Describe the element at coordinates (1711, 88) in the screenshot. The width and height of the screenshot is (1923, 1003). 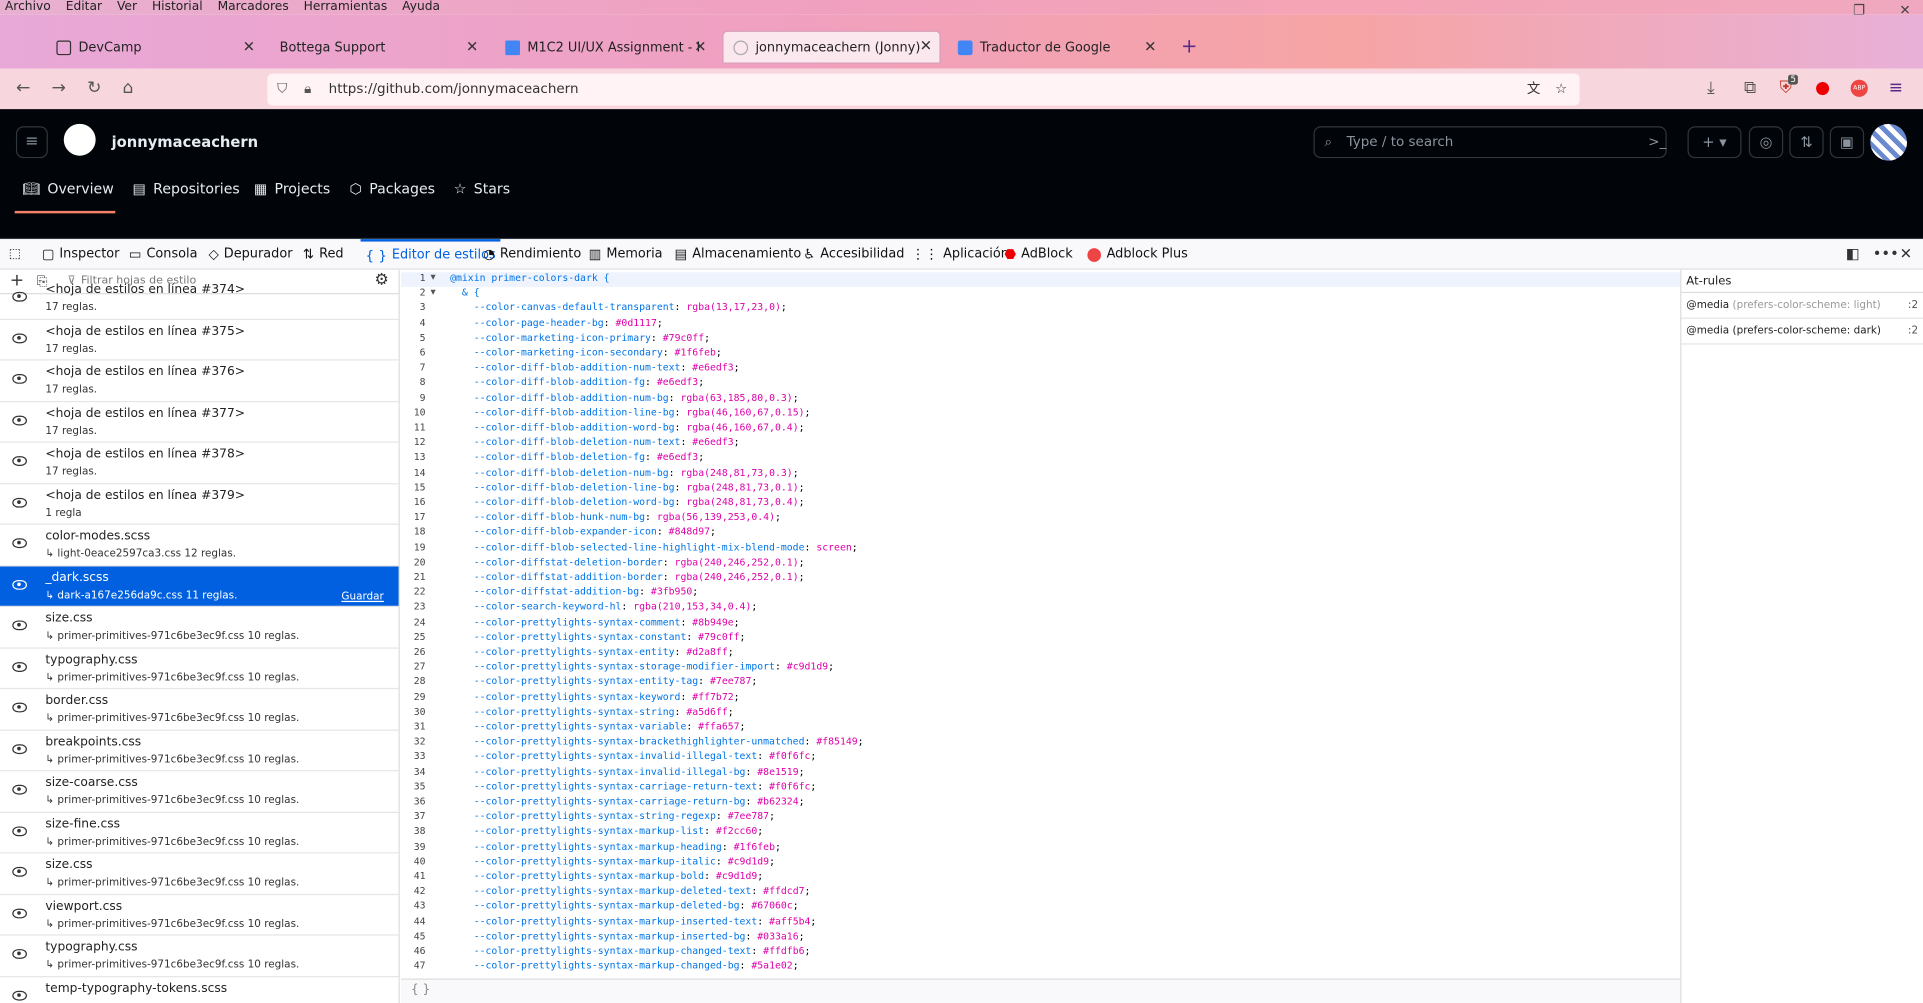
I see `downloads-icon: ⤓` at that location.